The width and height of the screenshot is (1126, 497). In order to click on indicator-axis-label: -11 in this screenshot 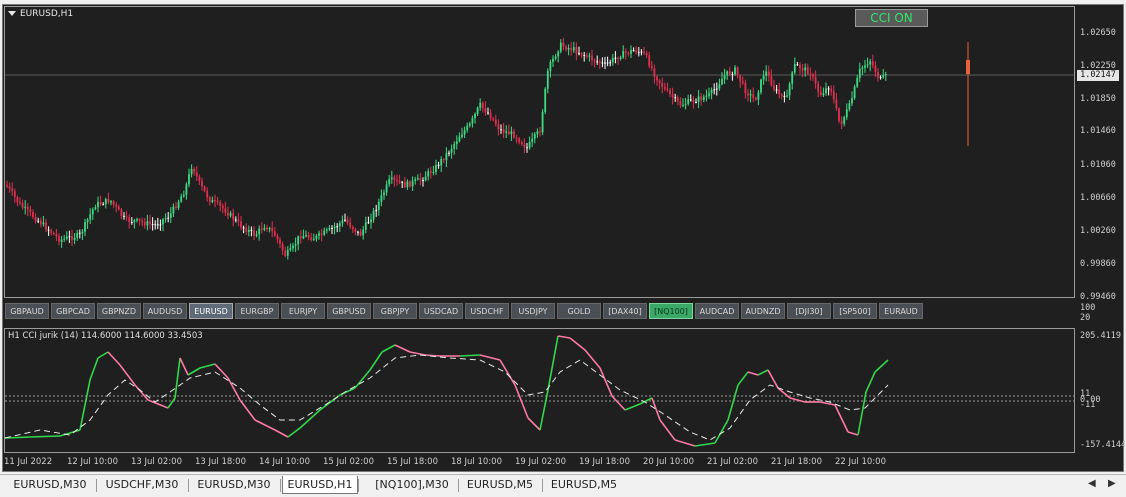, I will do `click(1088, 405)`.